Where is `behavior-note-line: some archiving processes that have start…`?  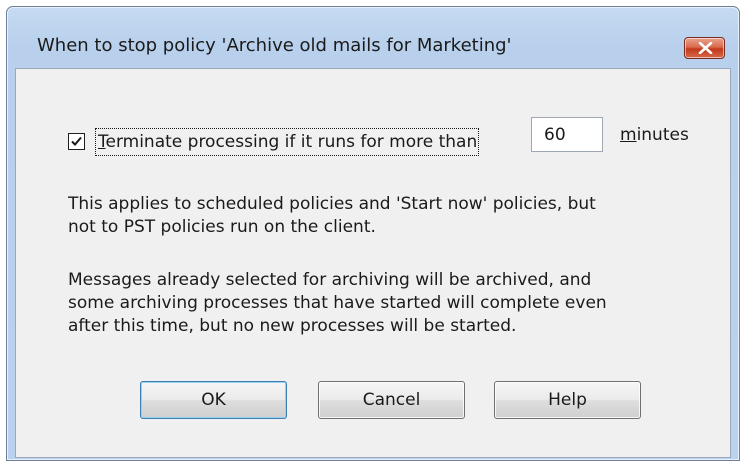 behavior-note-line: some archiving processes that have start… is located at coordinates (337, 303).